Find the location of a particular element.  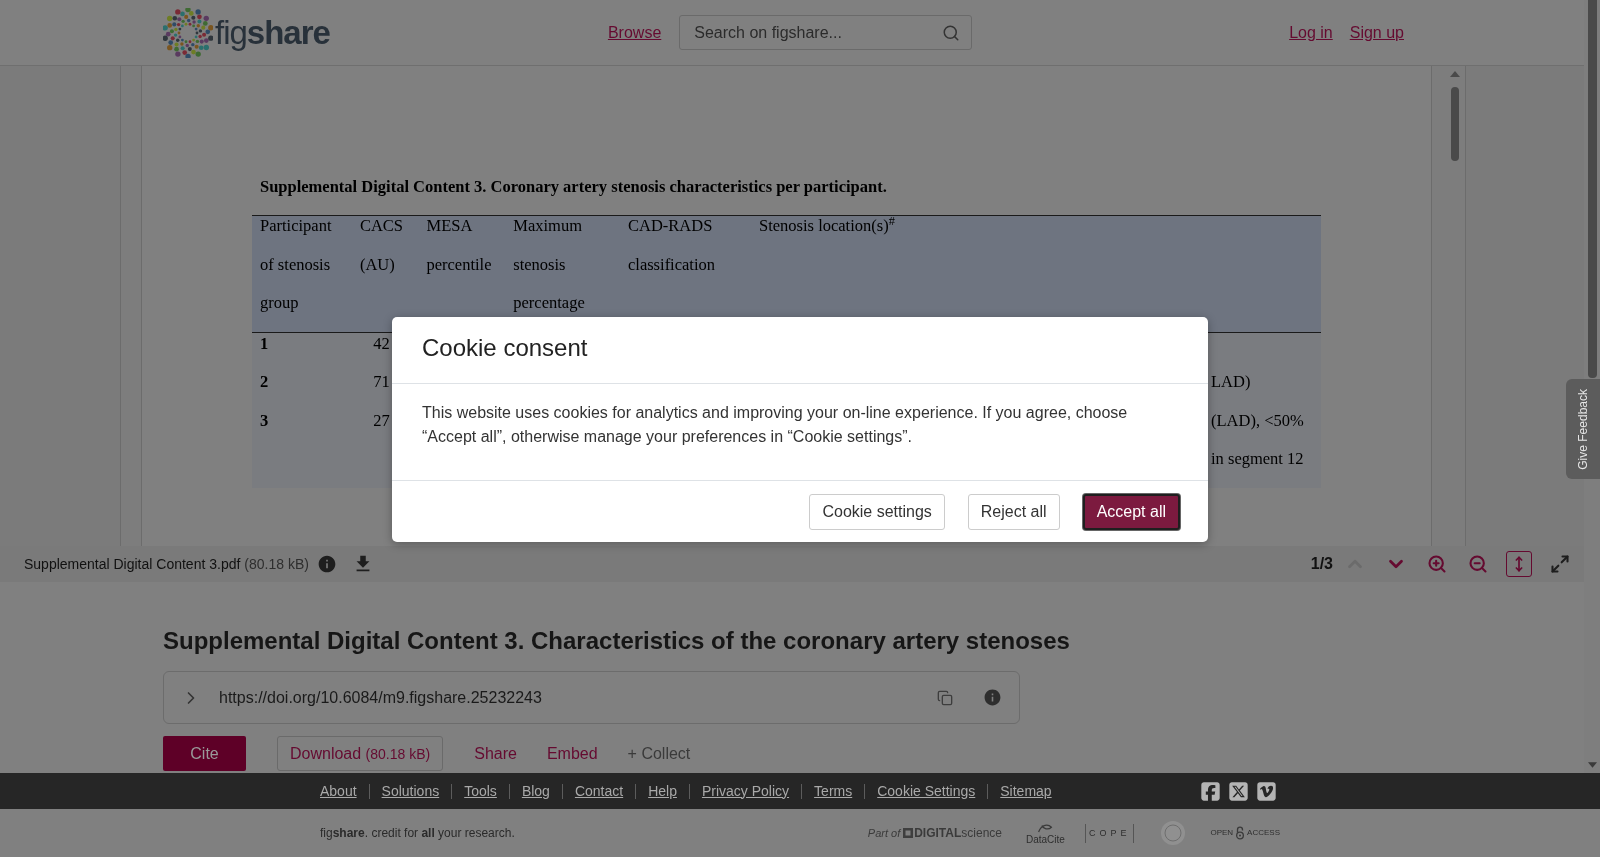

cookie-settings-button: Cookie settings is located at coordinates (877, 511).